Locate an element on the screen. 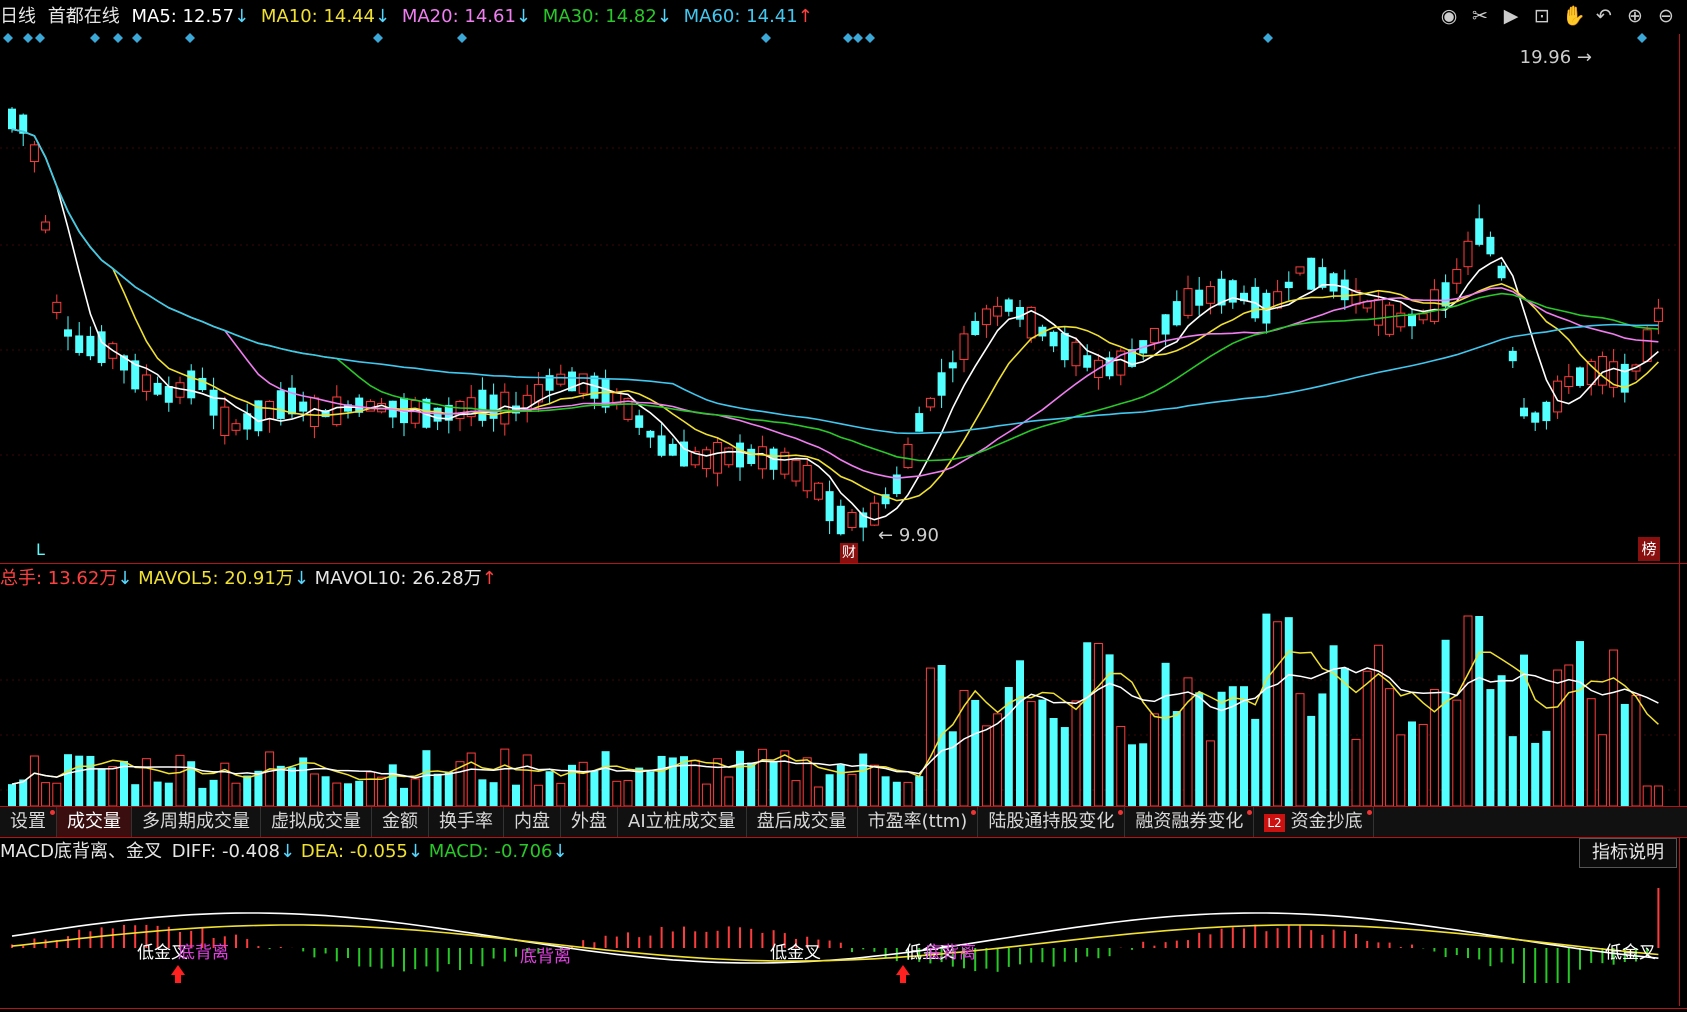 The image size is (1687, 1012). tab-item: 多周期成交量 is located at coordinates (196, 822).